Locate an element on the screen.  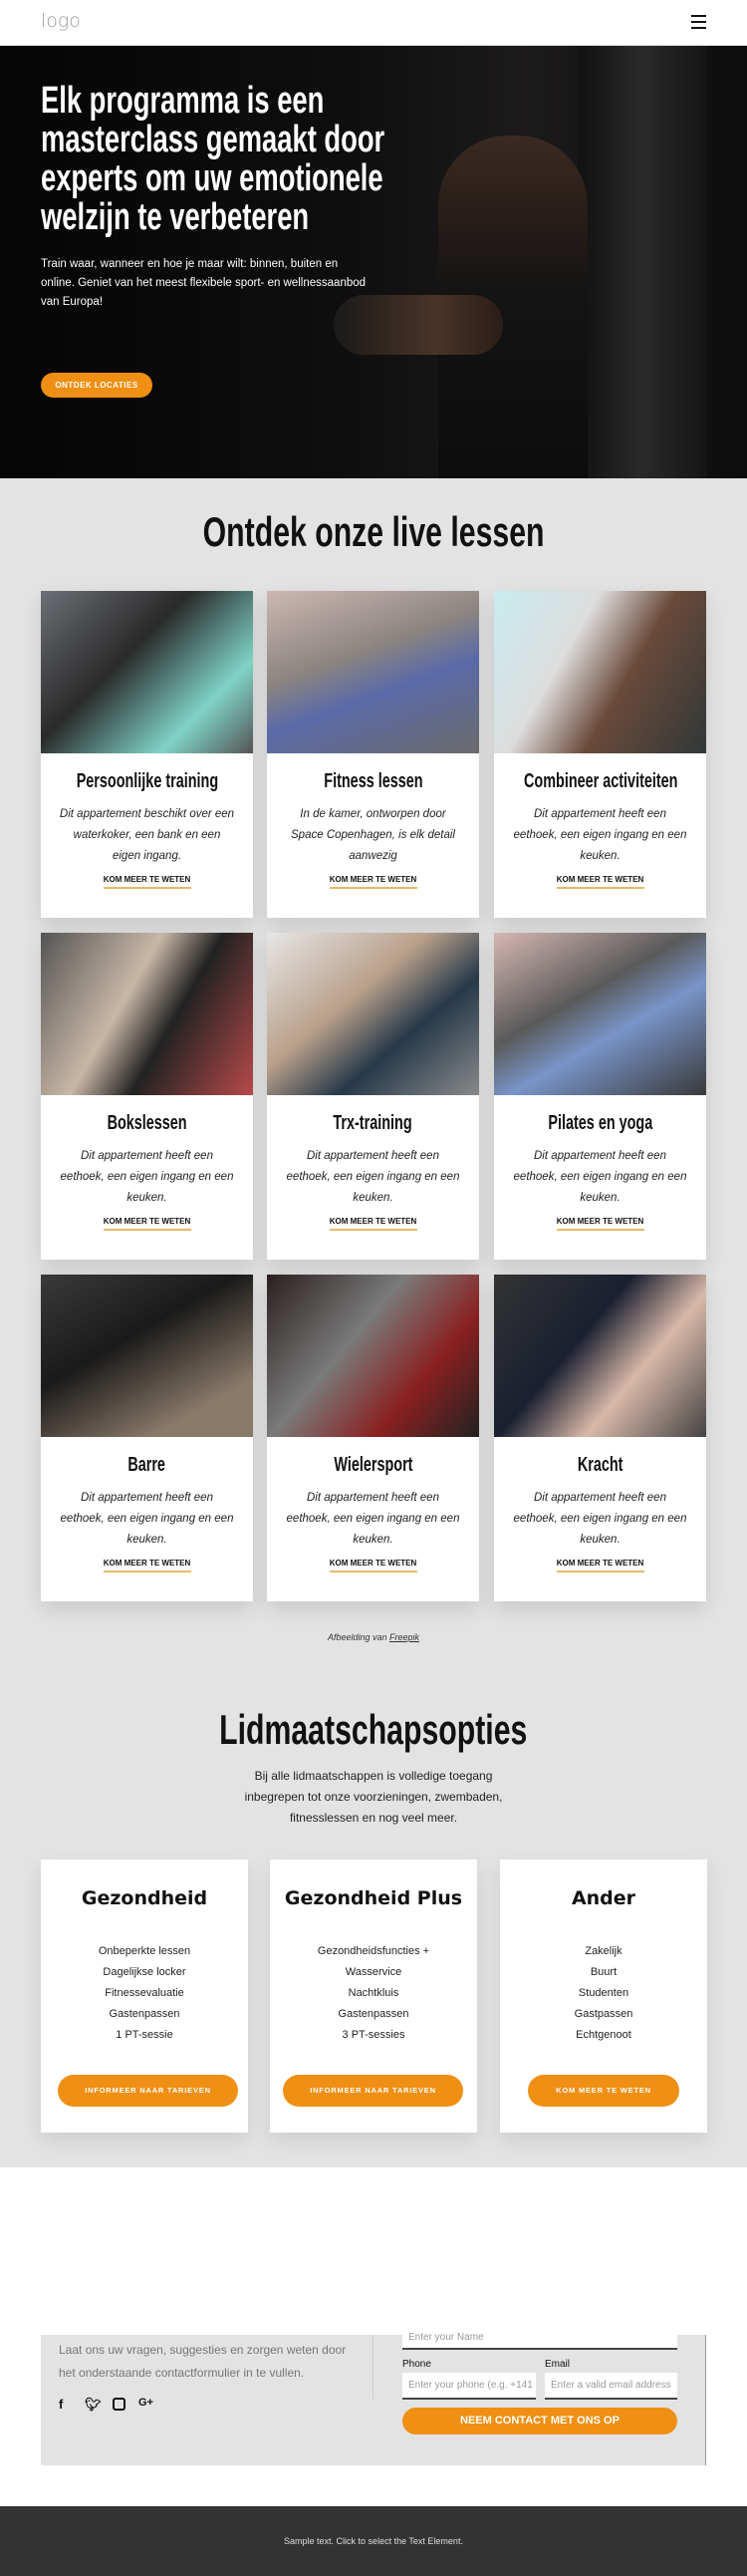
image-credit: Afbeelding van Freepik is located at coordinates (373, 1637).